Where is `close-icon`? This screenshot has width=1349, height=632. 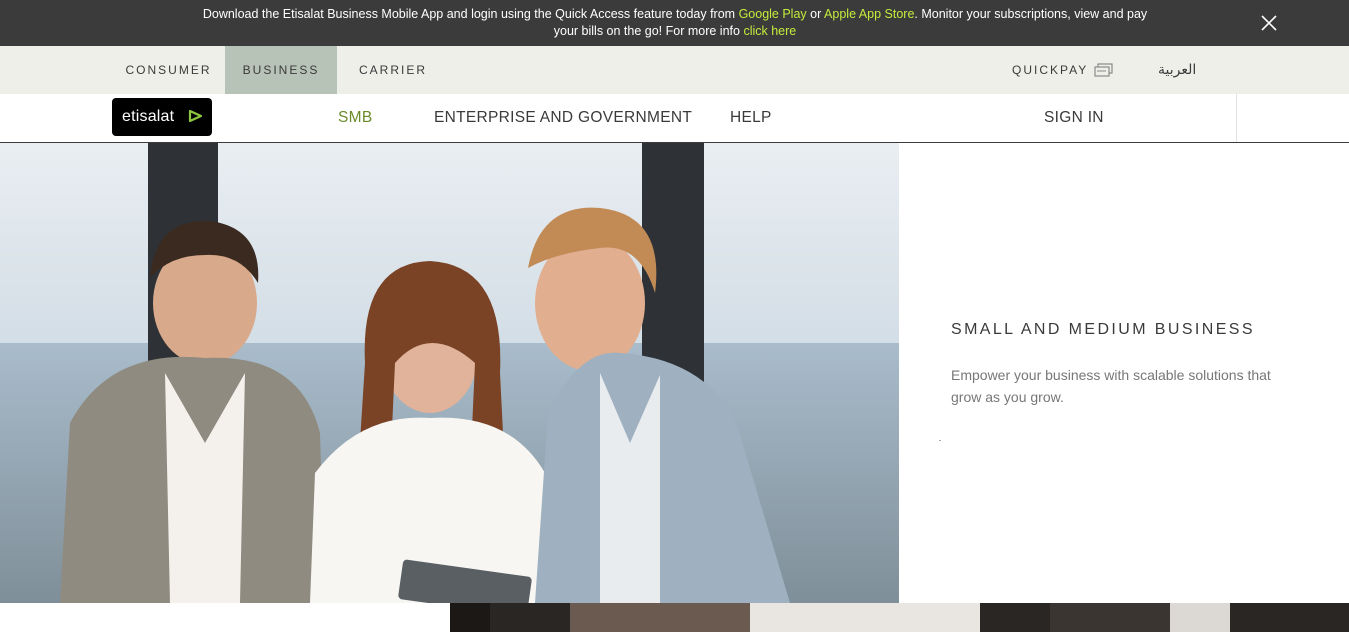 close-icon is located at coordinates (1269, 23).